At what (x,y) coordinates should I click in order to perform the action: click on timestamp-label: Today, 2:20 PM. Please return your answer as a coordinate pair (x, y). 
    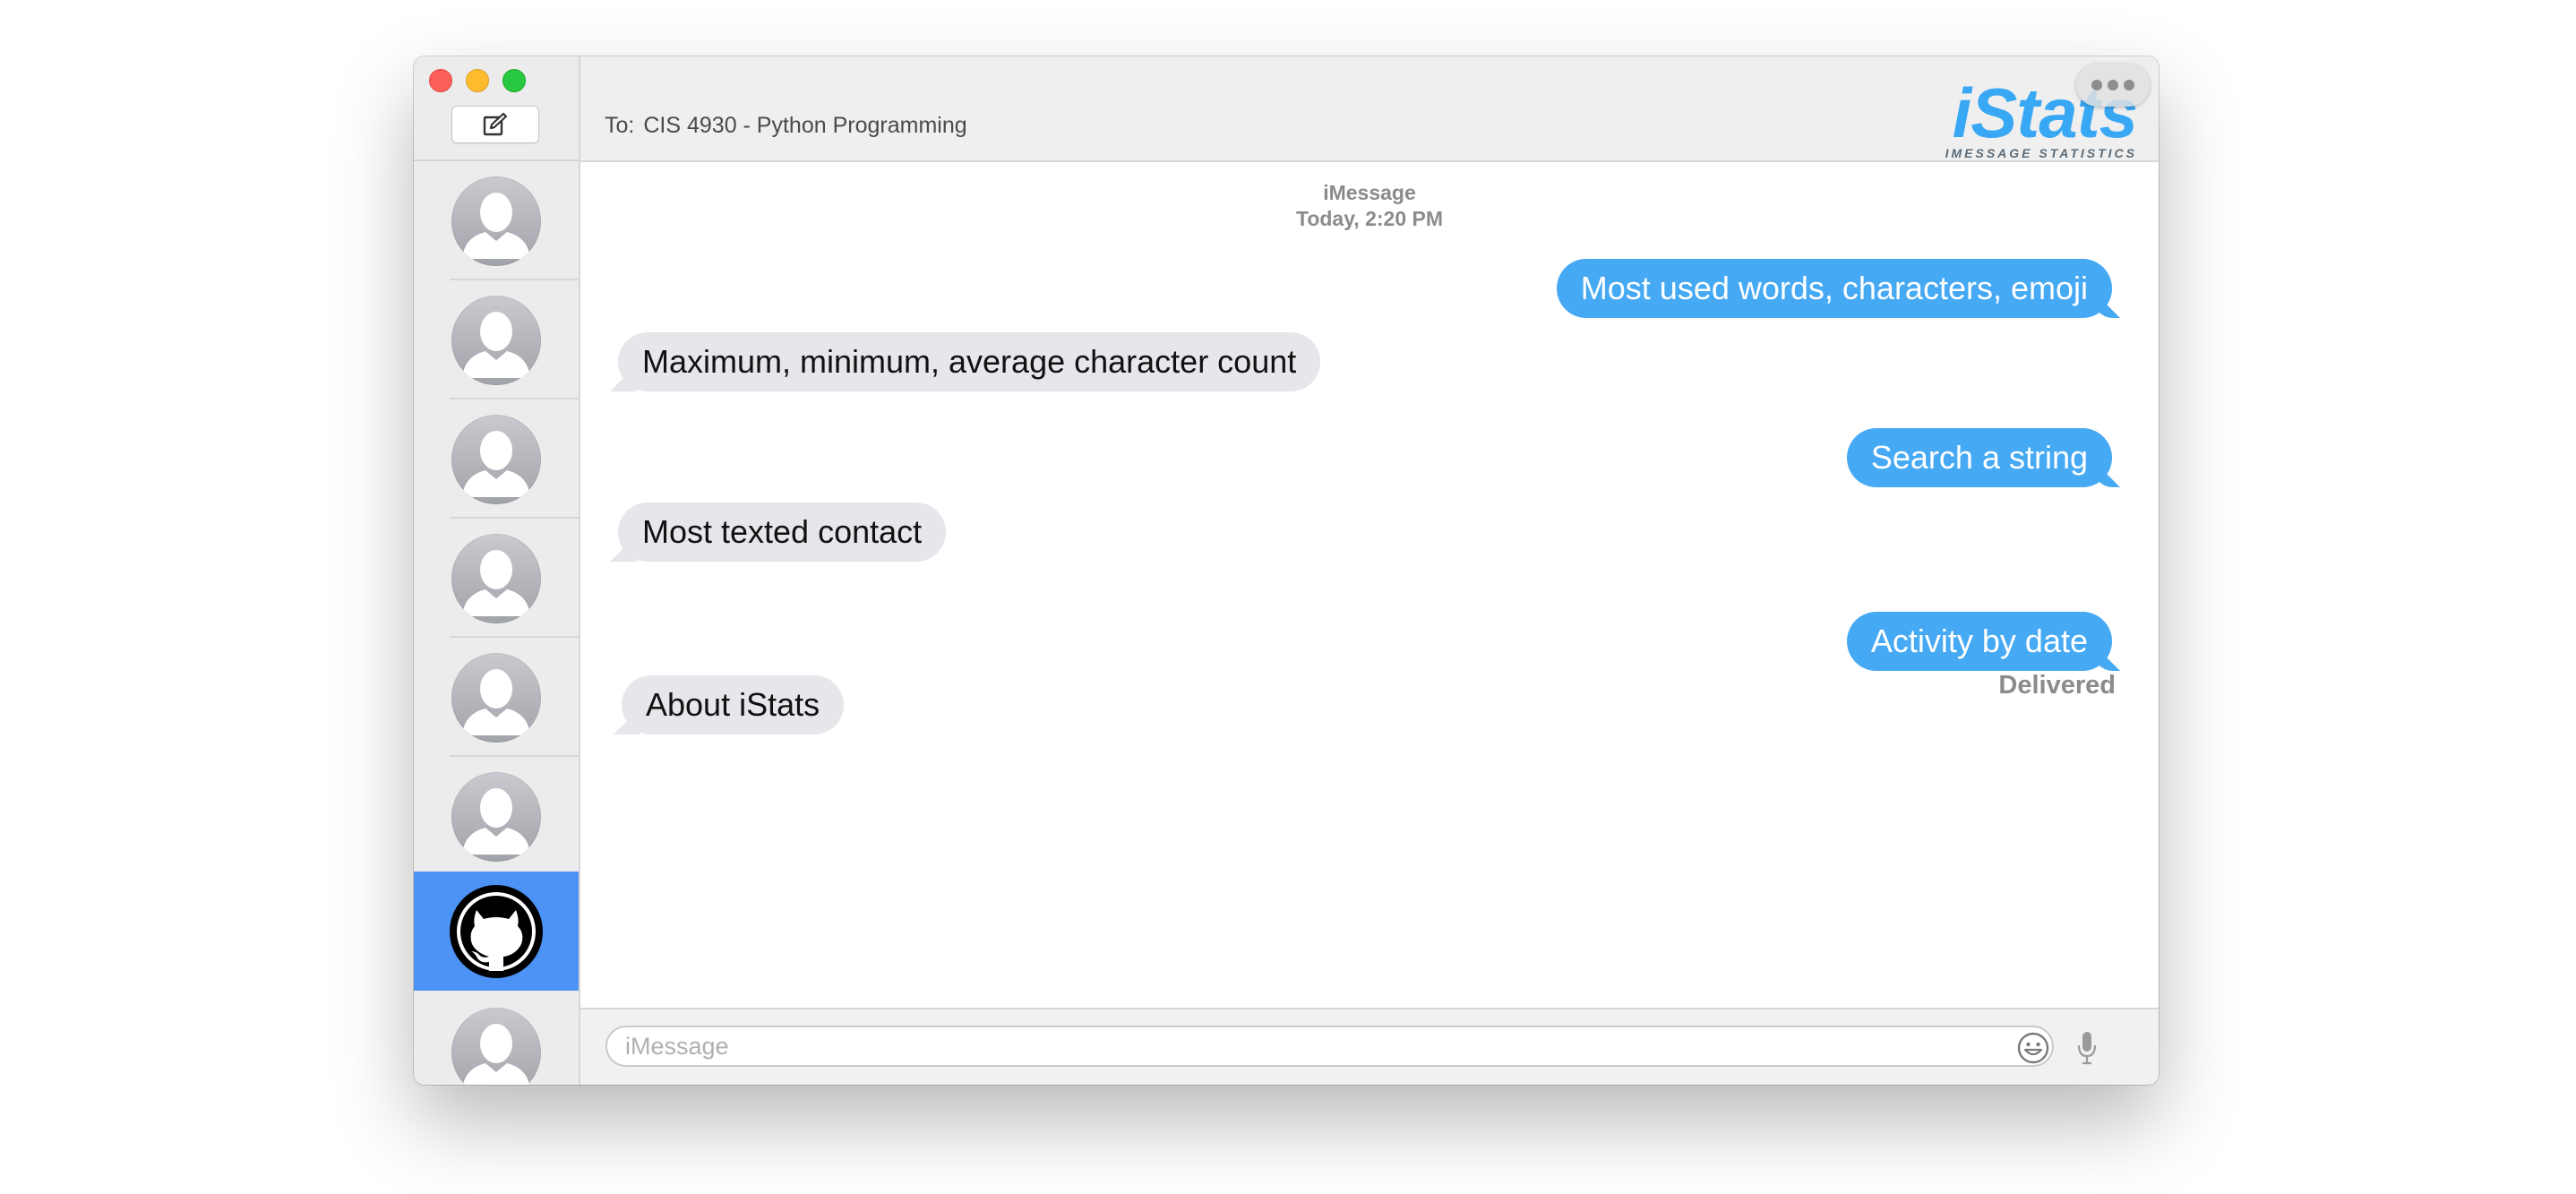
    Looking at the image, I should click on (1369, 218).